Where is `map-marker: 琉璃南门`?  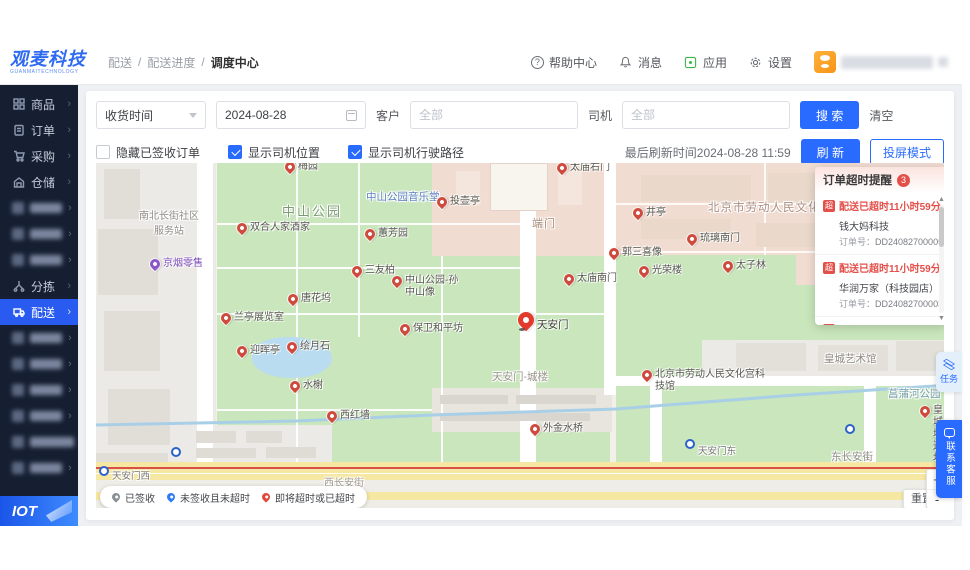 map-marker: 琉璃南门 is located at coordinates (712, 239).